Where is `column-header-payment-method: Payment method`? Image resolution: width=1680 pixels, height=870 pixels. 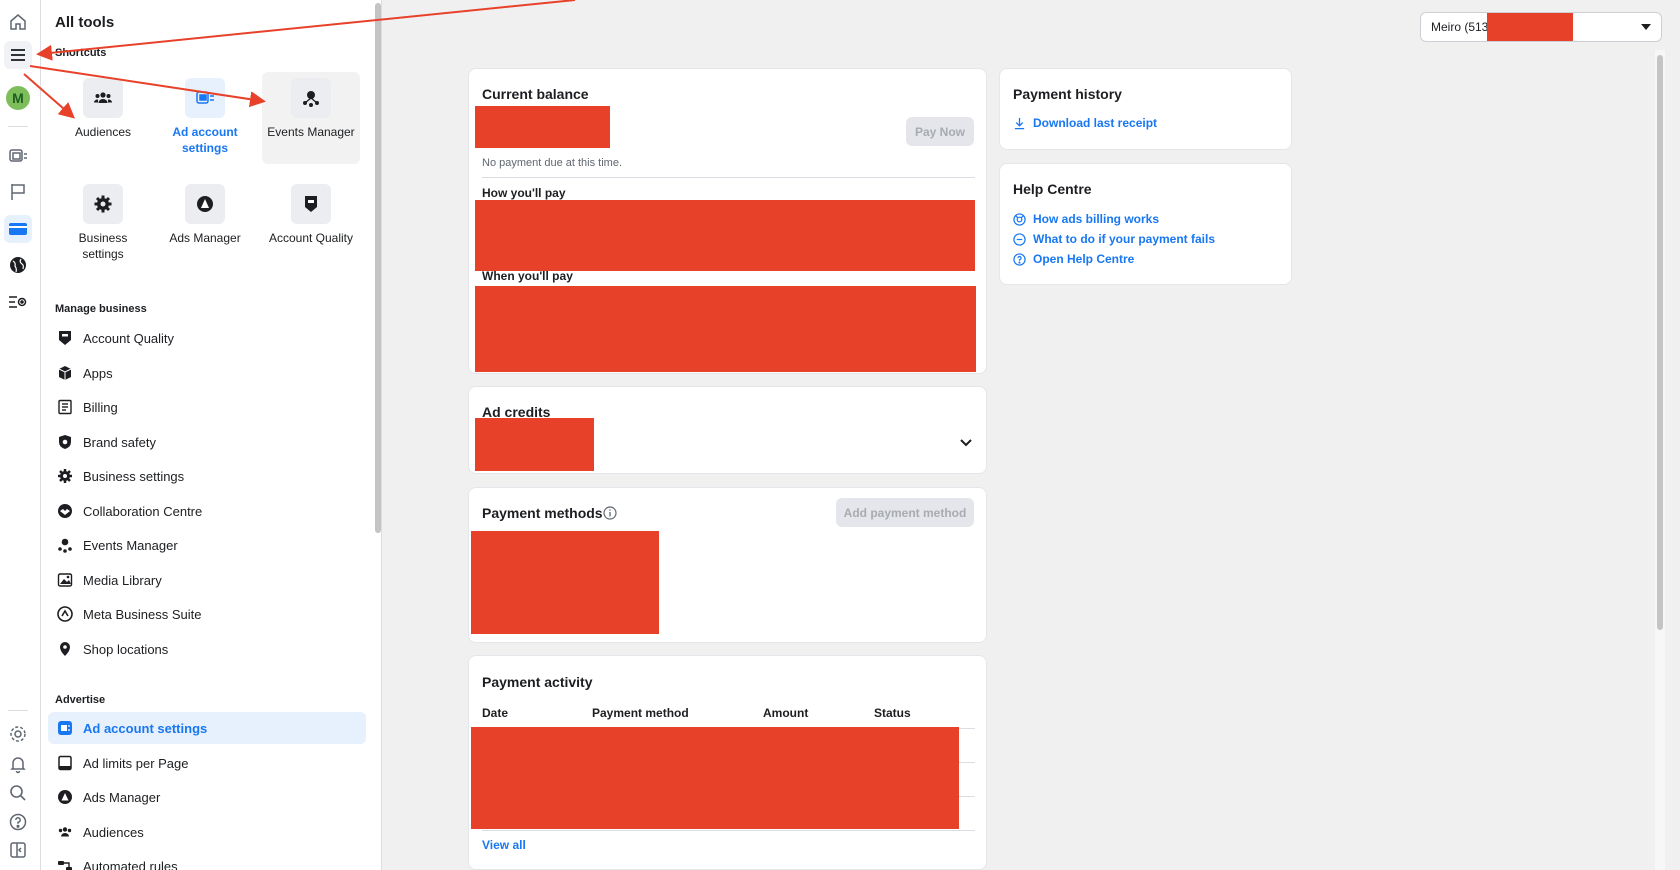 column-header-payment-method: Payment method is located at coordinates (640, 713).